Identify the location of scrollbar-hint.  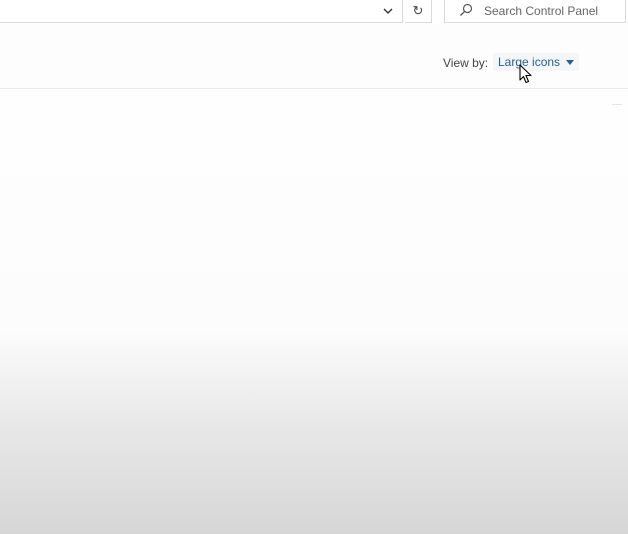
(617, 104).